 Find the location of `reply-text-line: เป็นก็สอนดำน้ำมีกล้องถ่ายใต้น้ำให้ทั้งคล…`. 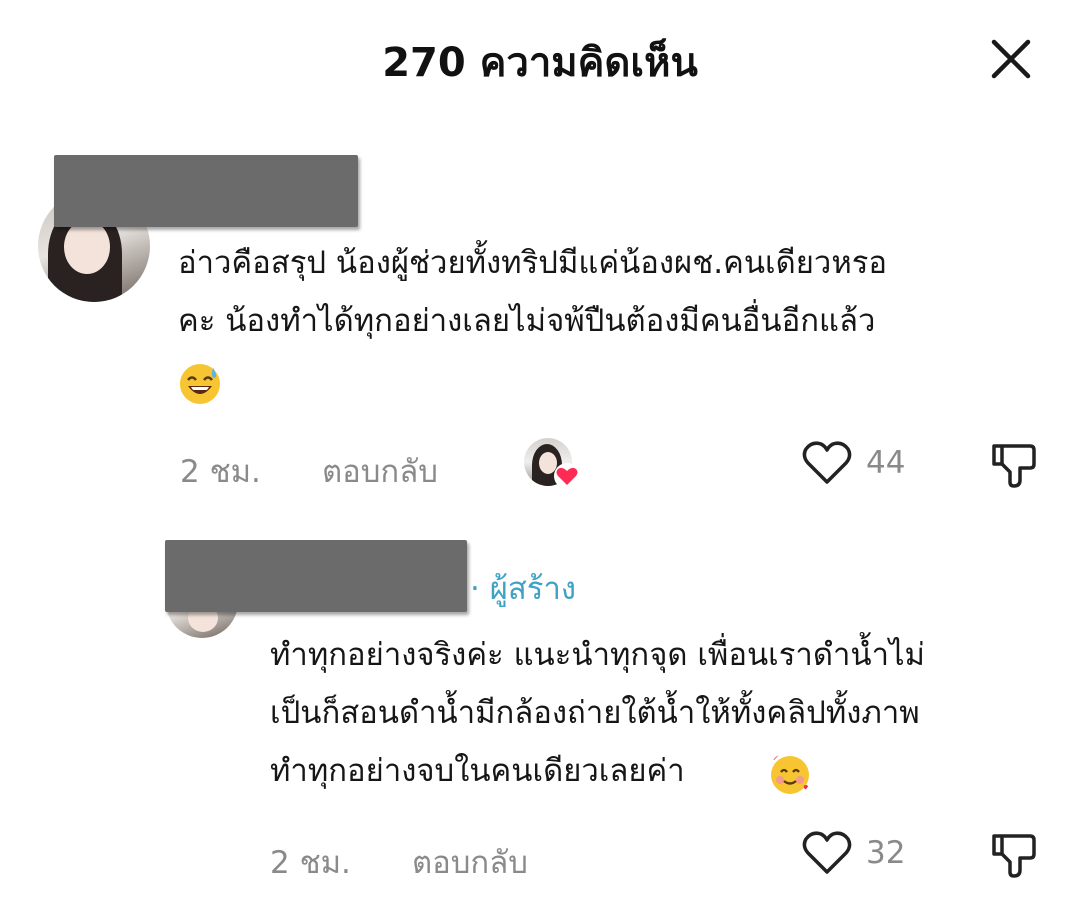

reply-text-line: เป็นก็สอนดำน้ำมีกล้องถ่ายใต้น้ำให้ทั้งคล… is located at coordinates (595, 713).